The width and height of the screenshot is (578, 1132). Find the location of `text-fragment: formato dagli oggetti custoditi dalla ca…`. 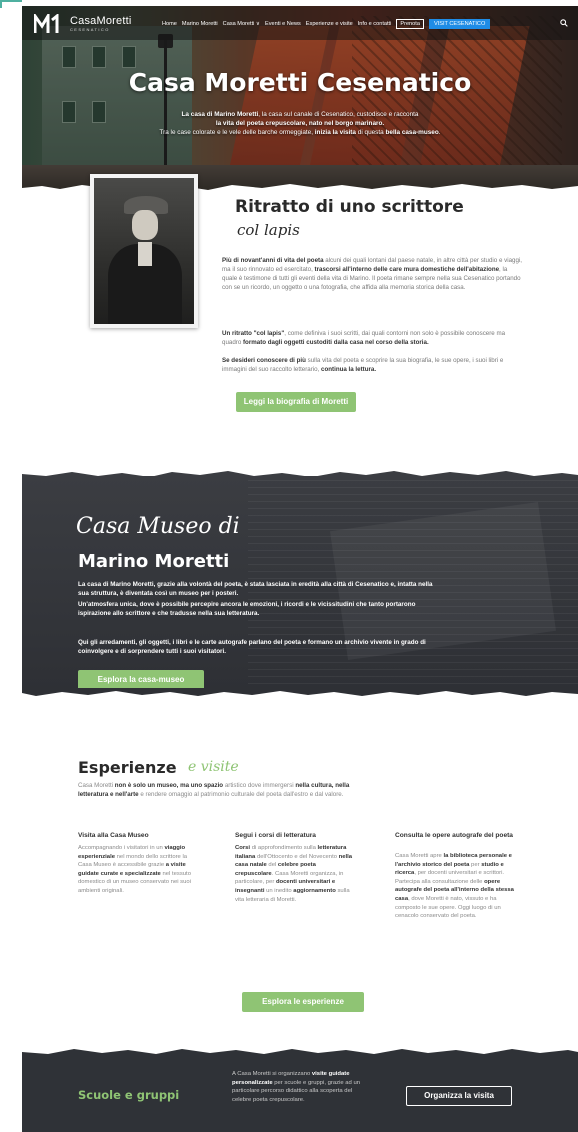

text-fragment: formato dagli oggetti custoditi dalla ca… is located at coordinates (336, 342).